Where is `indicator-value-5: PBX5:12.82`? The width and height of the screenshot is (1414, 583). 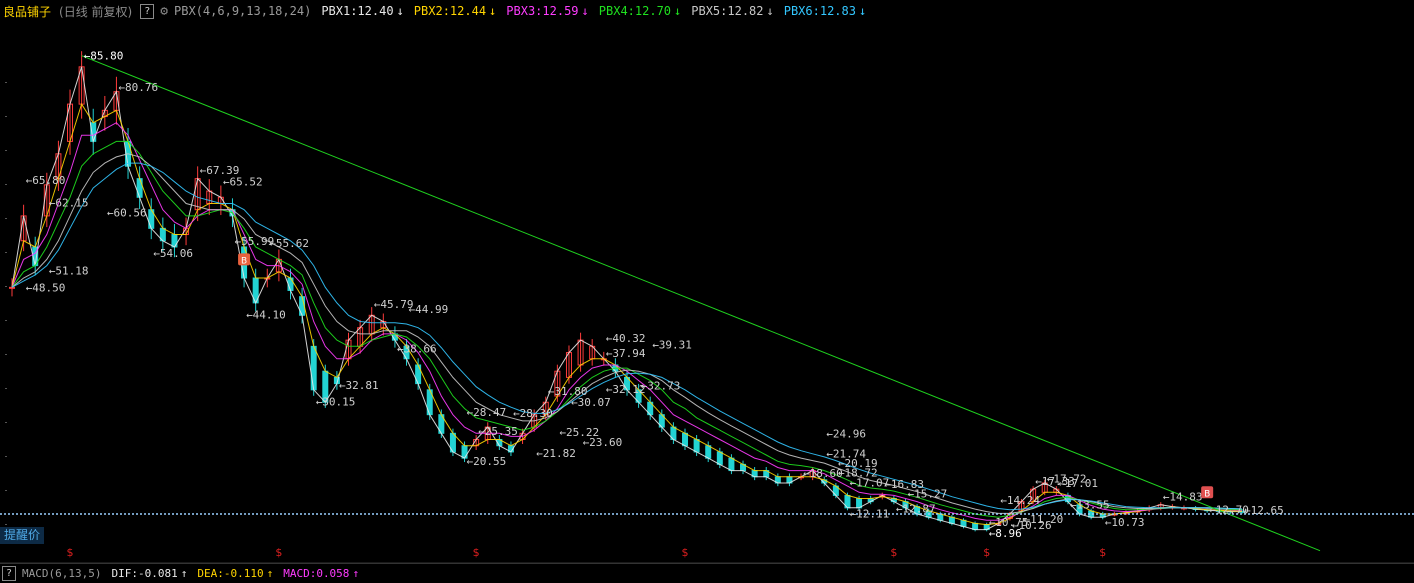 indicator-value-5: PBX5:12.82 is located at coordinates (727, 11).